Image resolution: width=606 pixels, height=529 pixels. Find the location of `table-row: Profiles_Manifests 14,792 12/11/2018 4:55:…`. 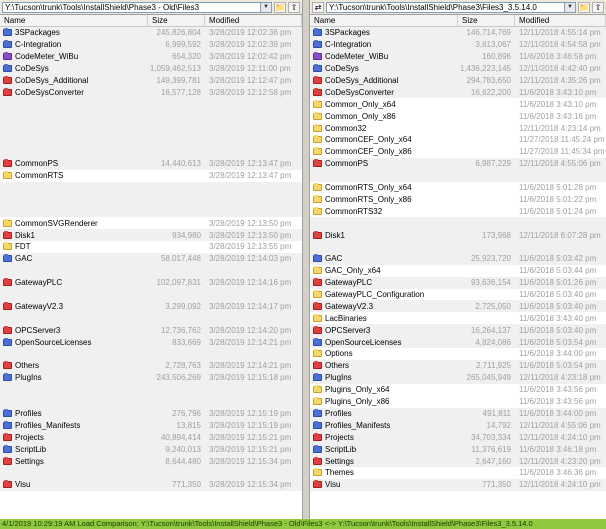

table-row: Profiles_Manifests 14,792 12/11/2018 4:55:… is located at coordinates (458, 425).